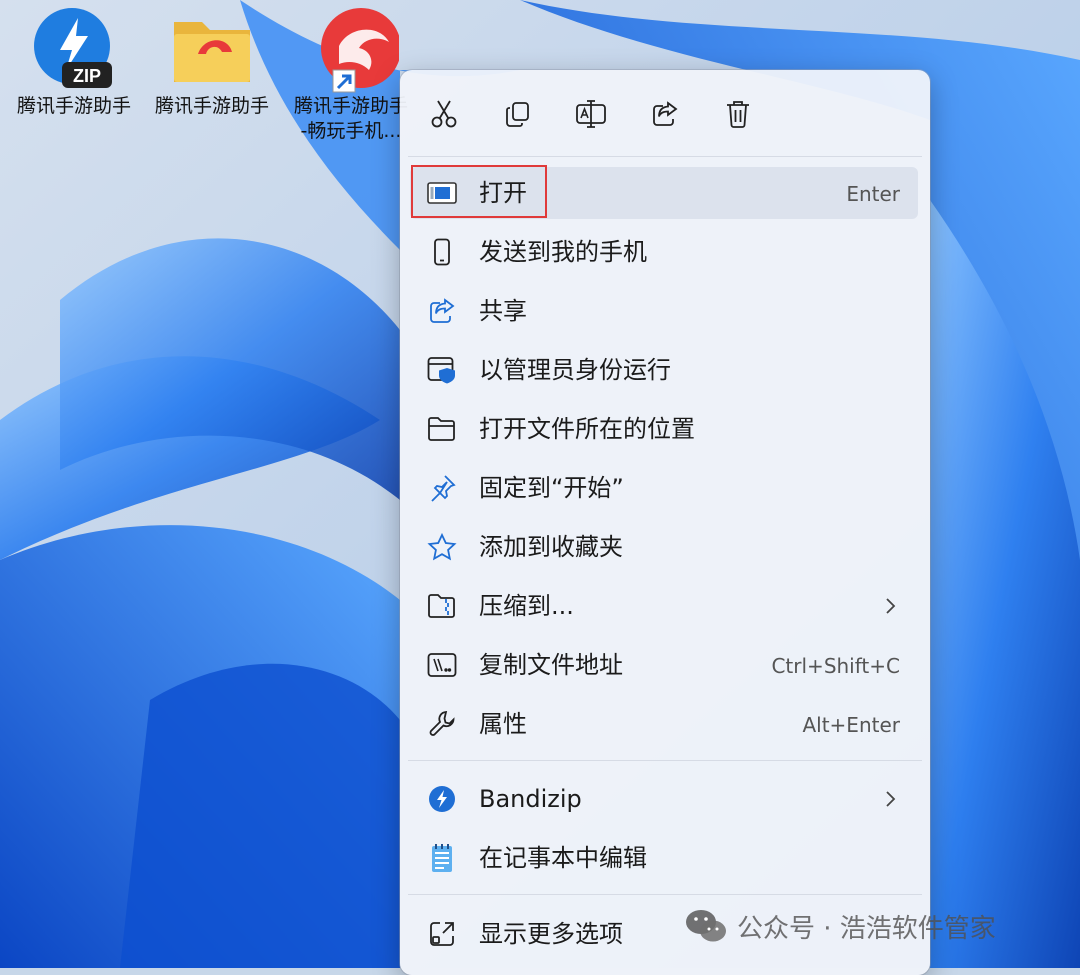 The width and height of the screenshot is (1080, 975). What do you see at coordinates (835, 666) in the screenshot?
I see `menu-item-shortcut: Ctrl+Shift+C` at bounding box center [835, 666].